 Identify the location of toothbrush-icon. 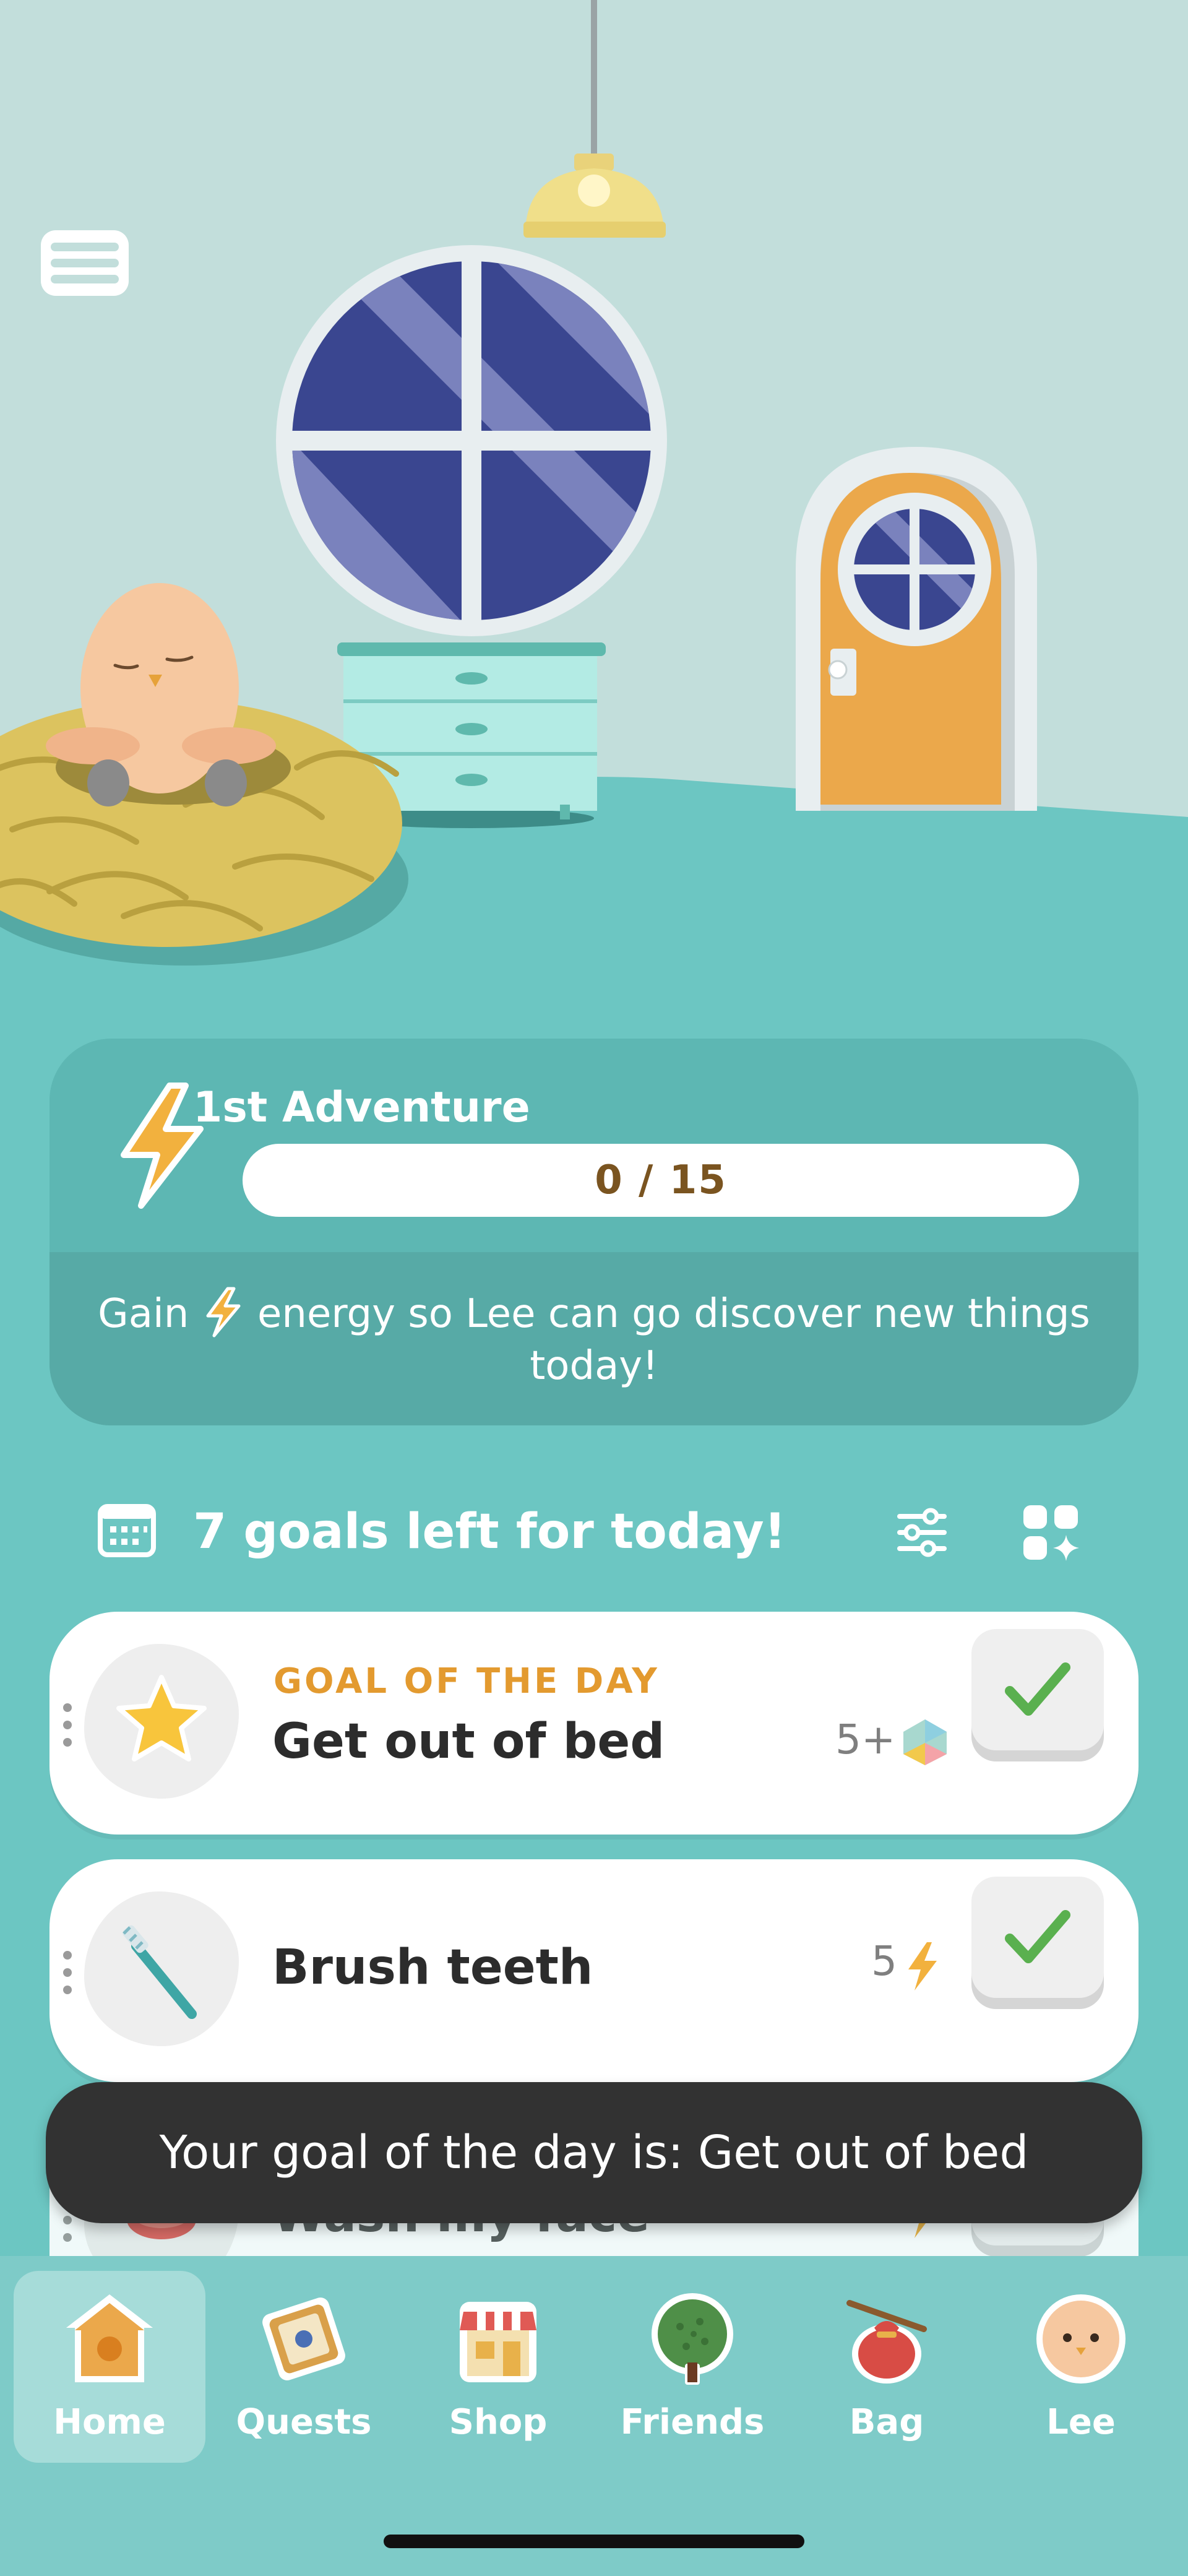
(160, 1972).